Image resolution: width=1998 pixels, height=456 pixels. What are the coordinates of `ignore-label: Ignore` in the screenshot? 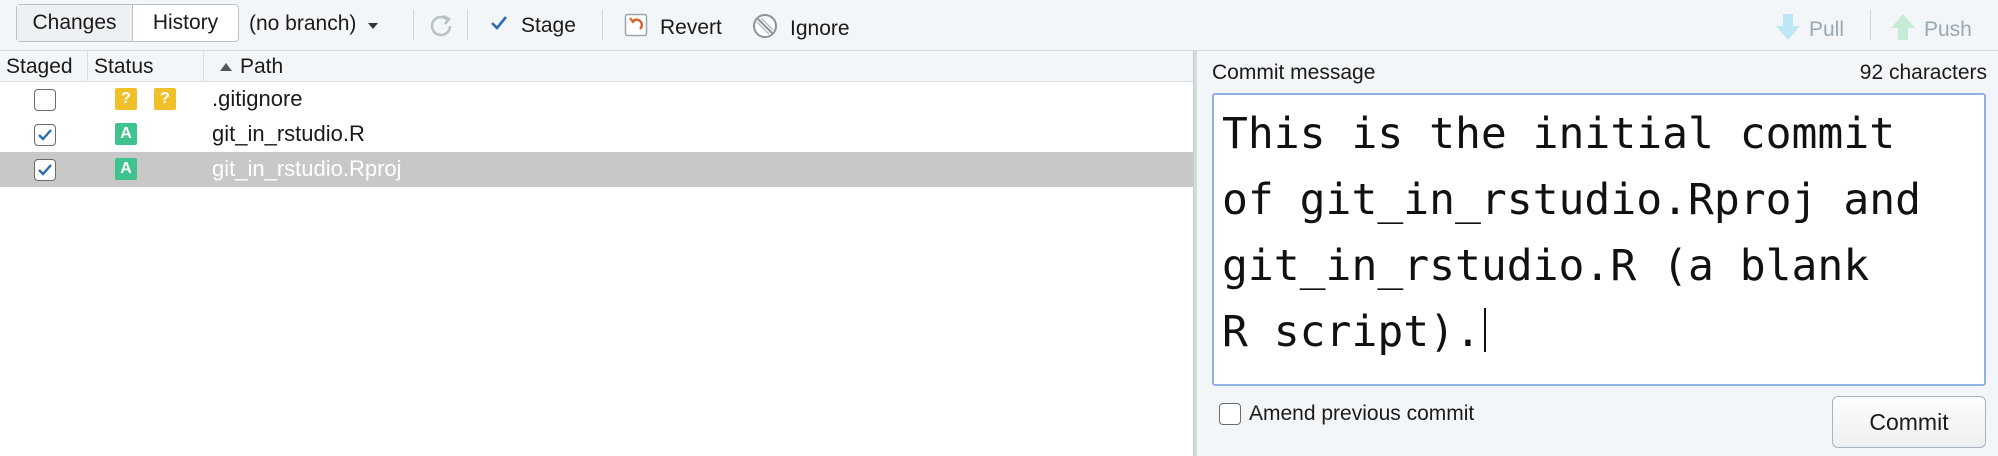 It's located at (820, 28).